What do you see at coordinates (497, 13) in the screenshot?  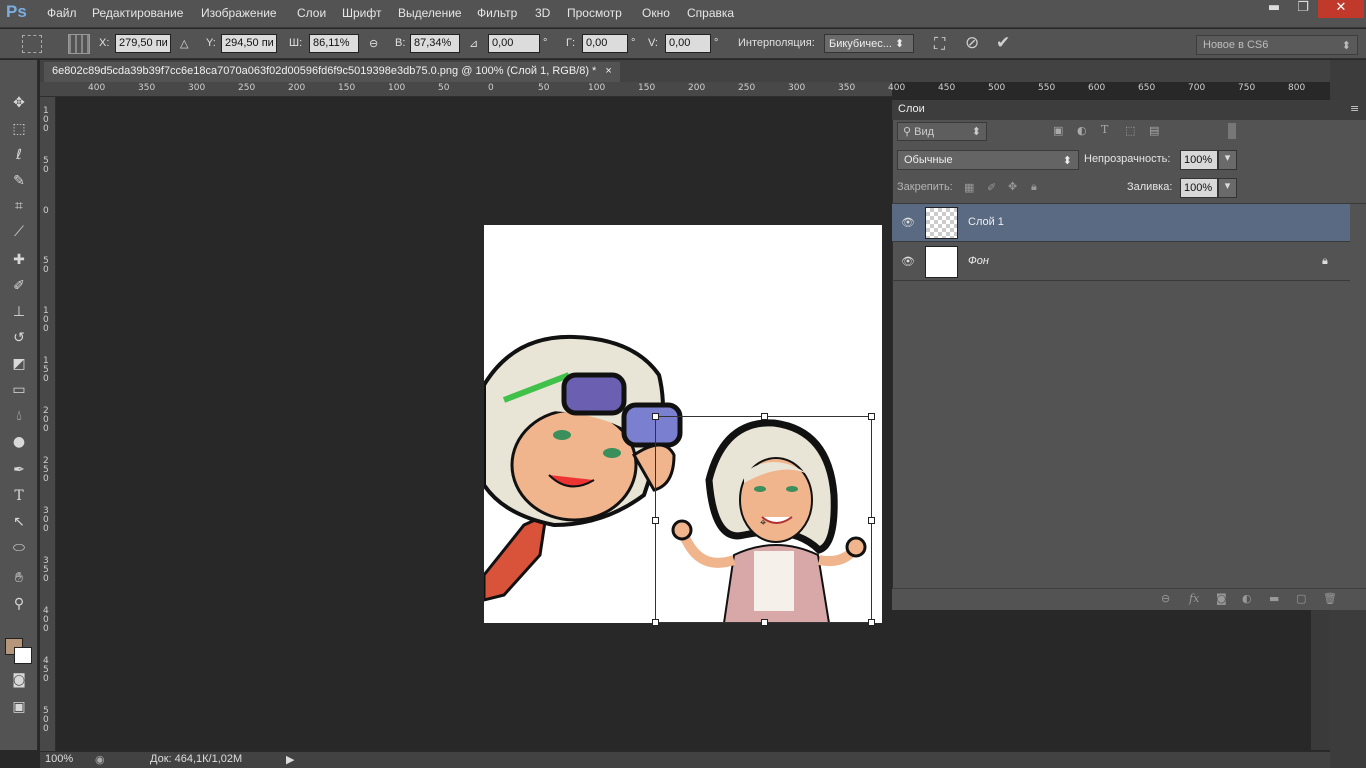 I see `menu-filter: Фильтр` at bounding box center [497, 13].